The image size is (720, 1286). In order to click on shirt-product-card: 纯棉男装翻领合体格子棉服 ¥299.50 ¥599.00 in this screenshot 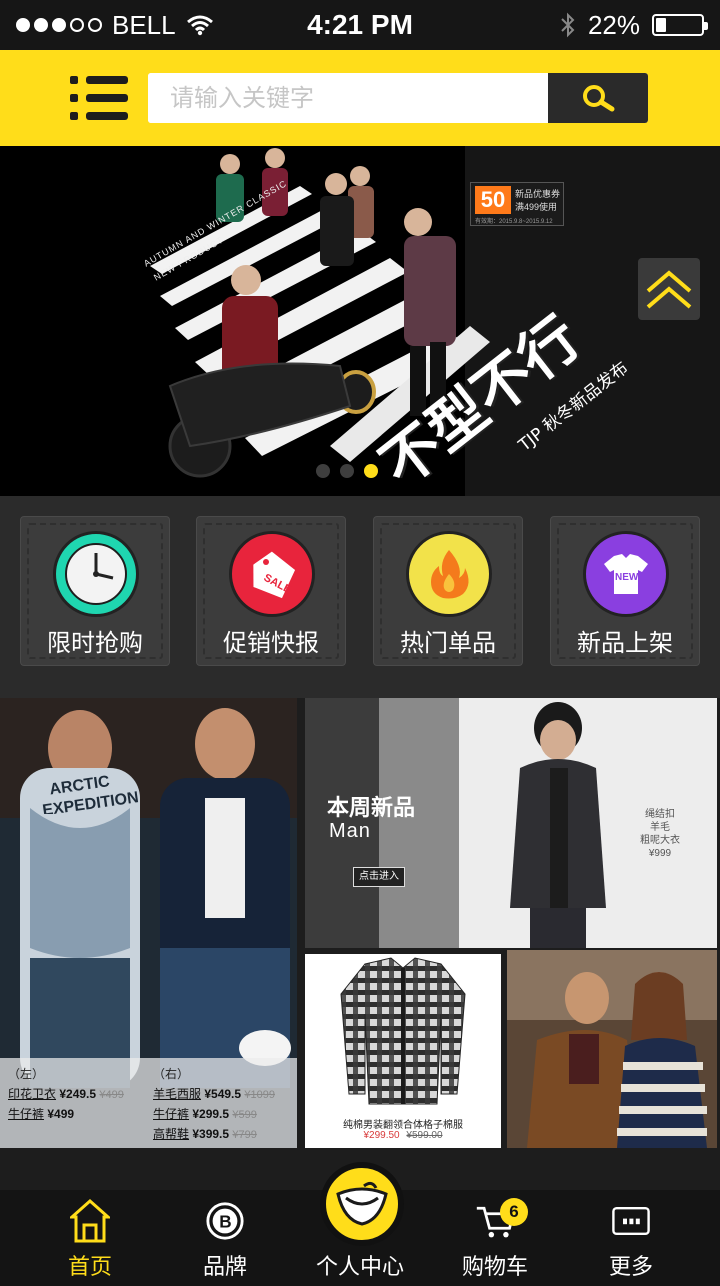, I will do `click(403, 1051)`.